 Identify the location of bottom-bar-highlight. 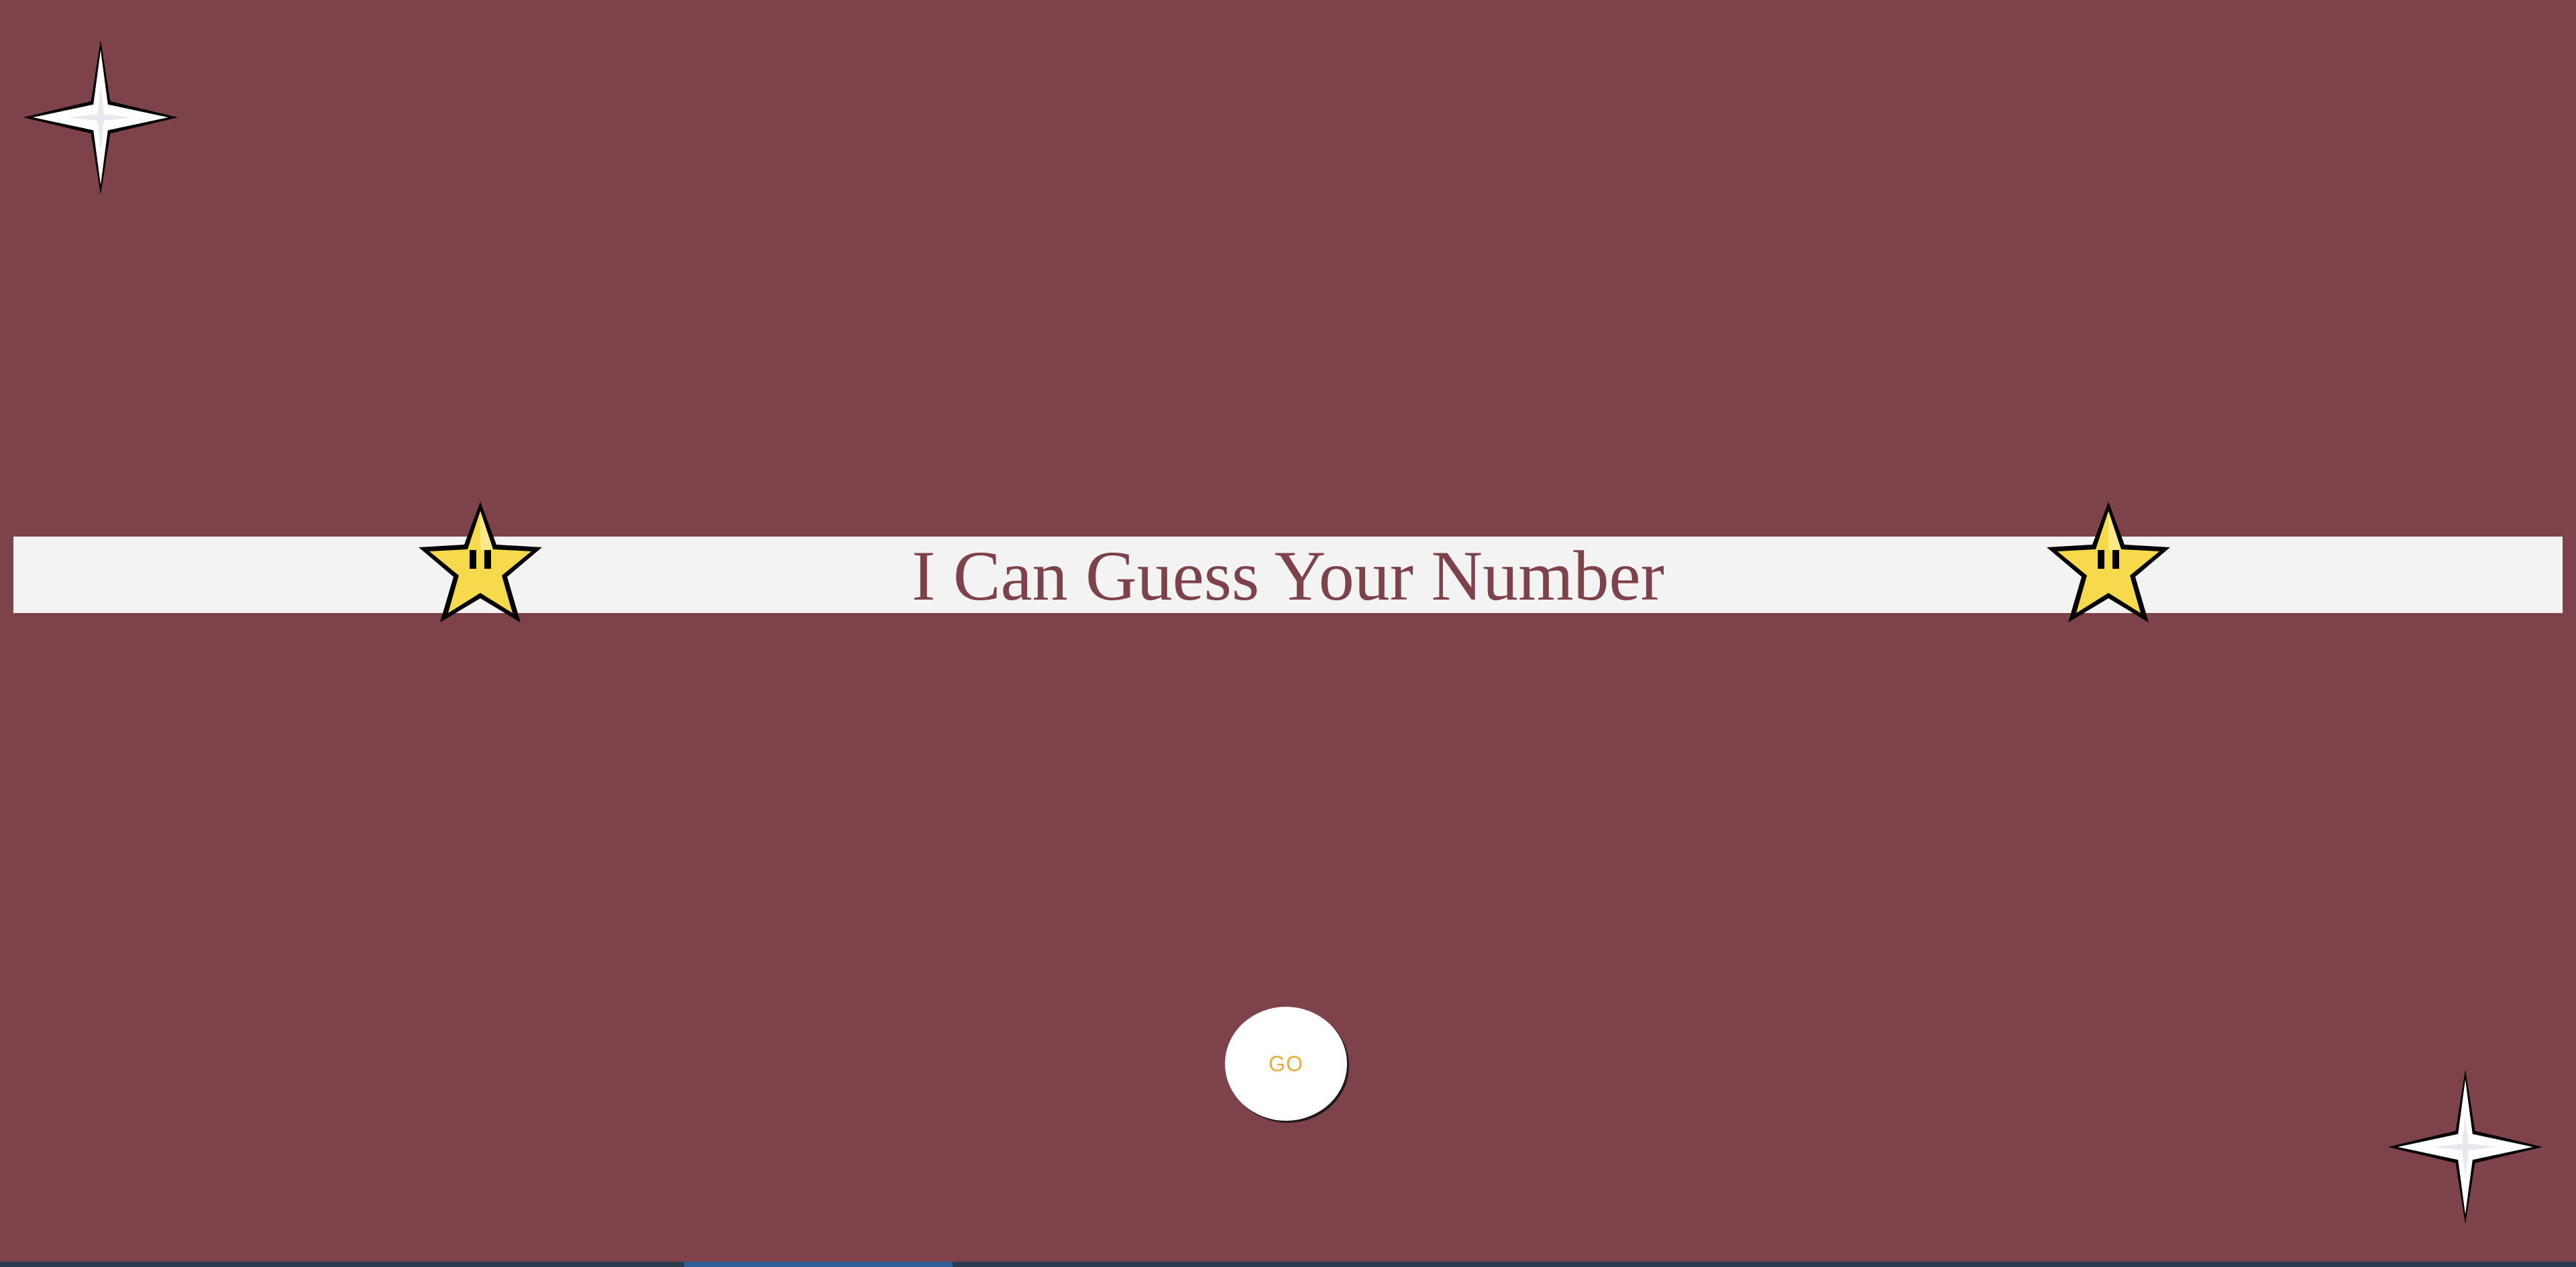
(818, 1265).